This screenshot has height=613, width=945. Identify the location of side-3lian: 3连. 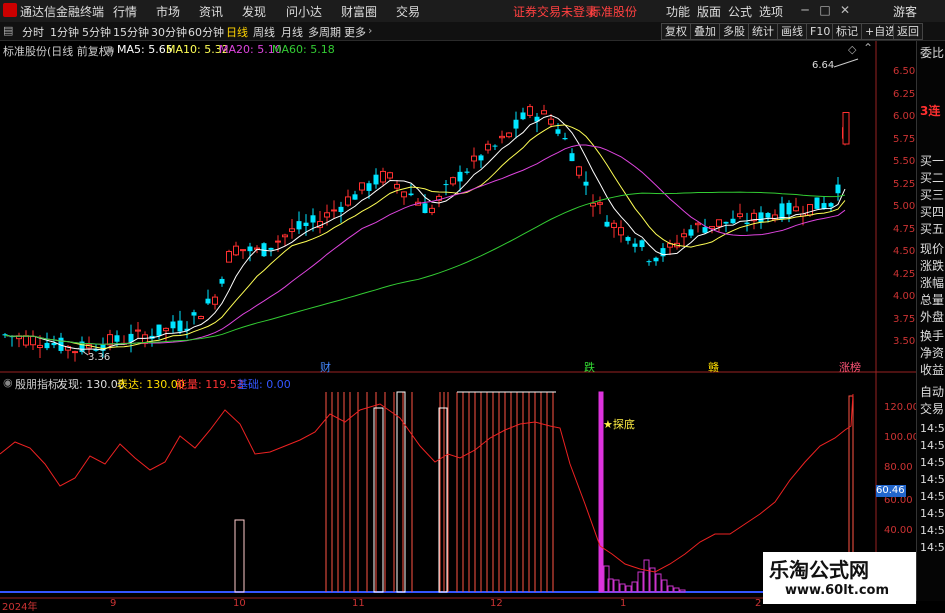
(930, 111).